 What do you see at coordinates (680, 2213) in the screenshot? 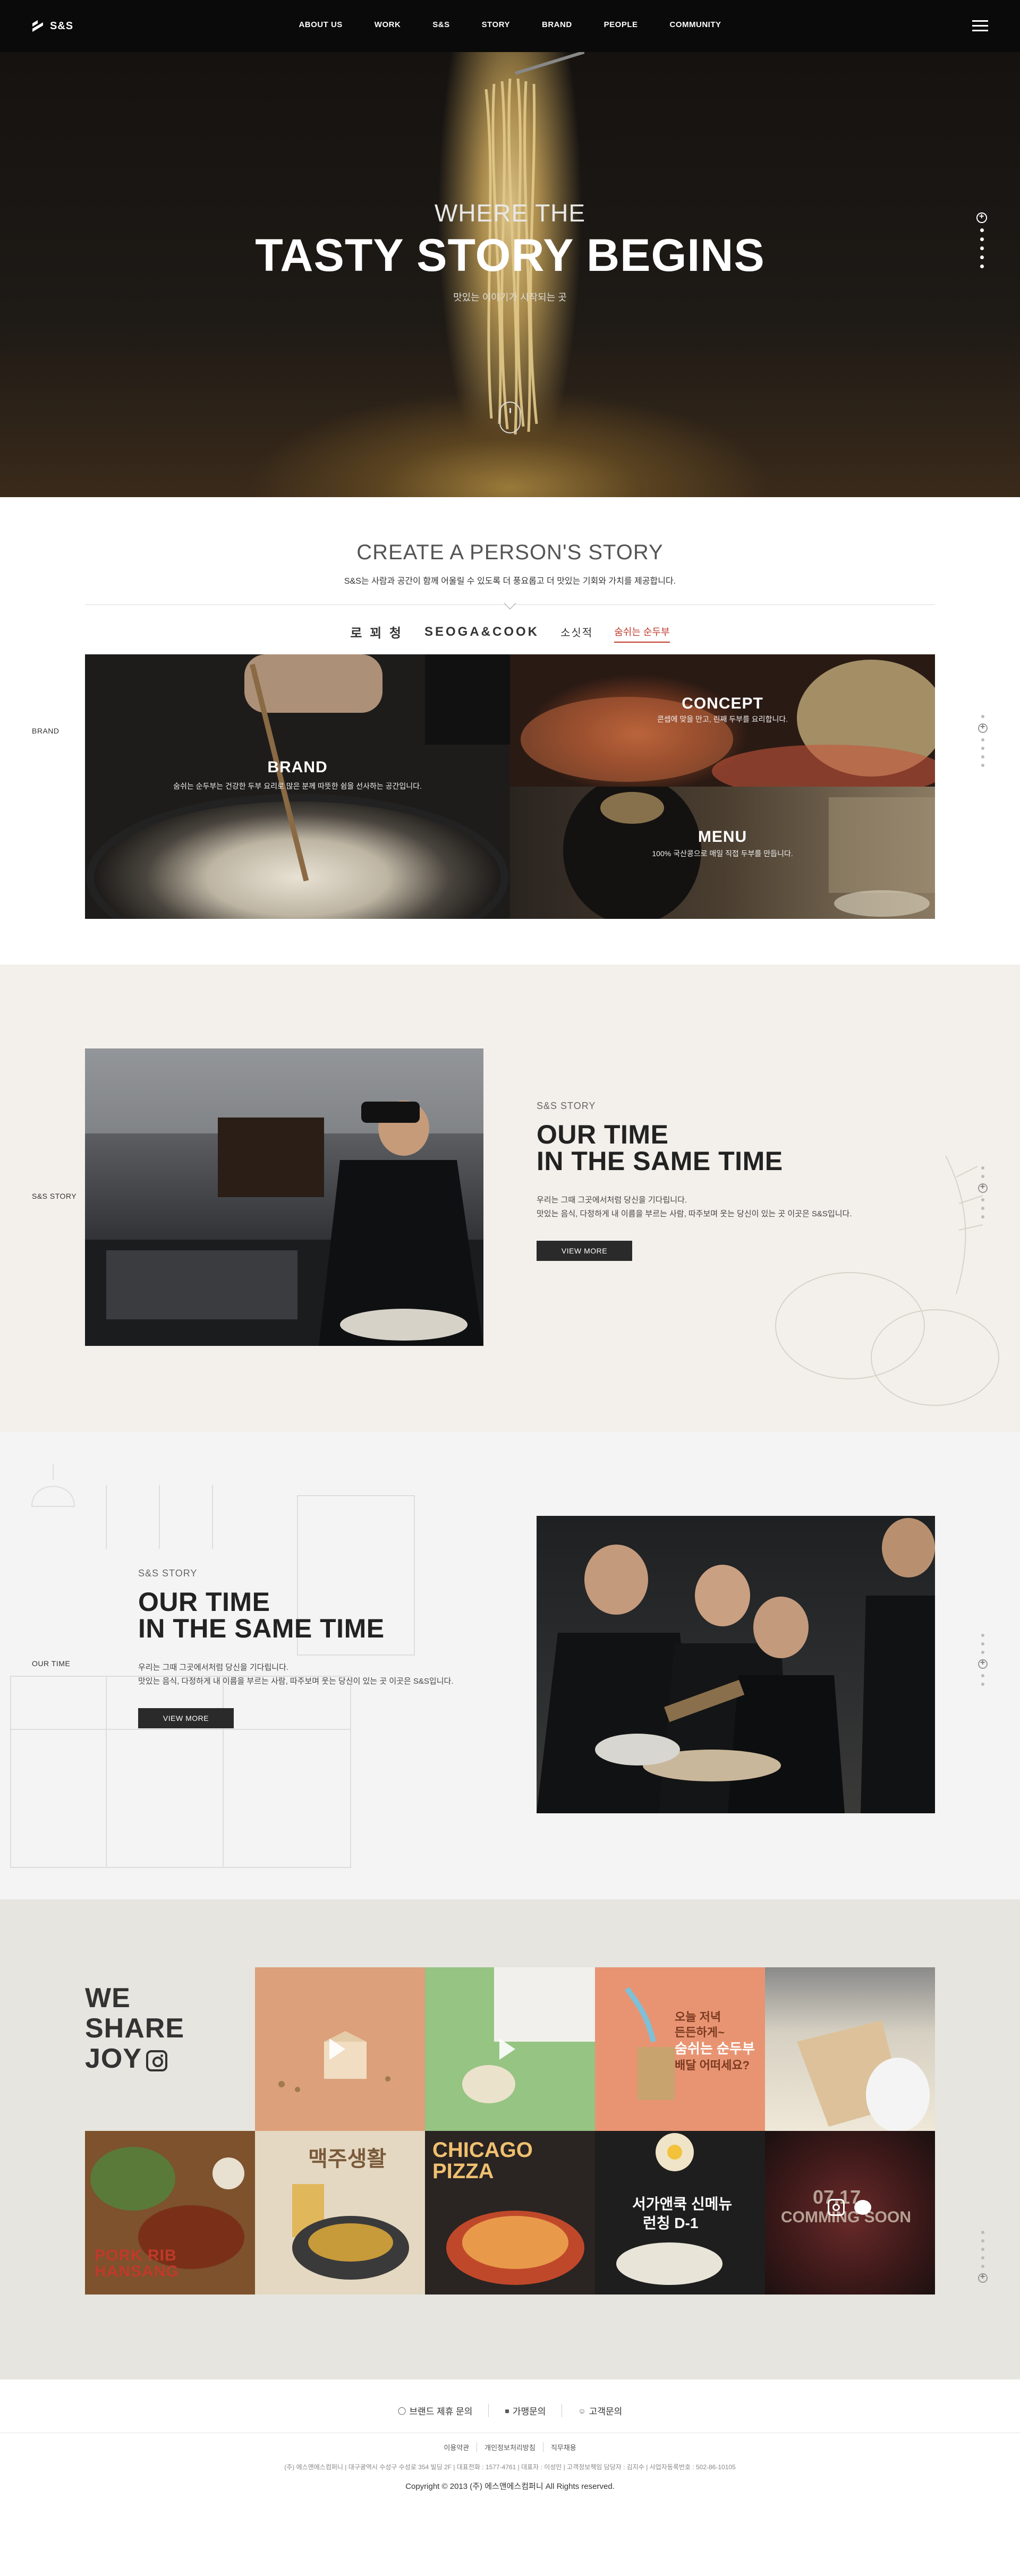
I see `instagram-post: 서가앤쿡 신메뉴 런칭 D-1` at bounding box center [680, 2213].